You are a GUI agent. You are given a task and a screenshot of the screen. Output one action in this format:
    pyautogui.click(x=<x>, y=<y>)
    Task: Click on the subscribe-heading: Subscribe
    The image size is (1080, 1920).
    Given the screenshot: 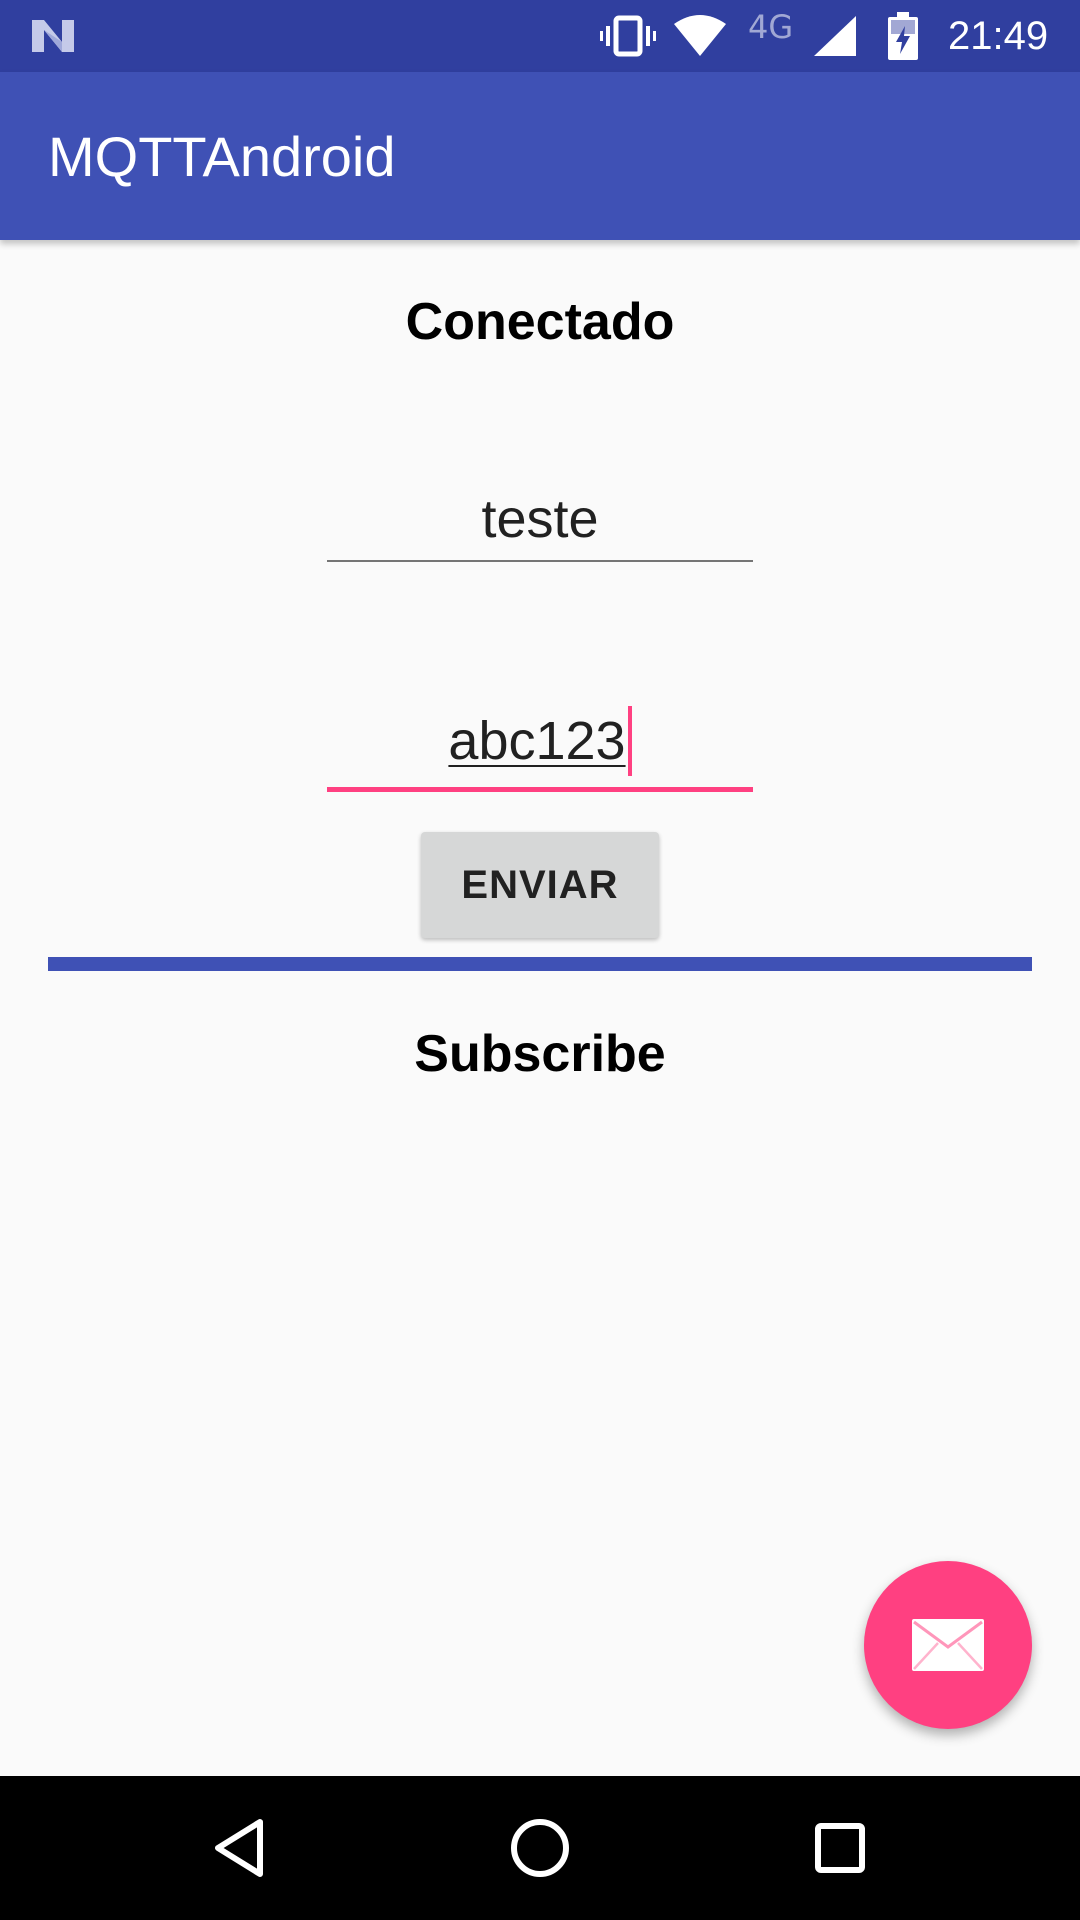 What is the action you would take?
    pyautogui.click(x=540, y=1054)
    